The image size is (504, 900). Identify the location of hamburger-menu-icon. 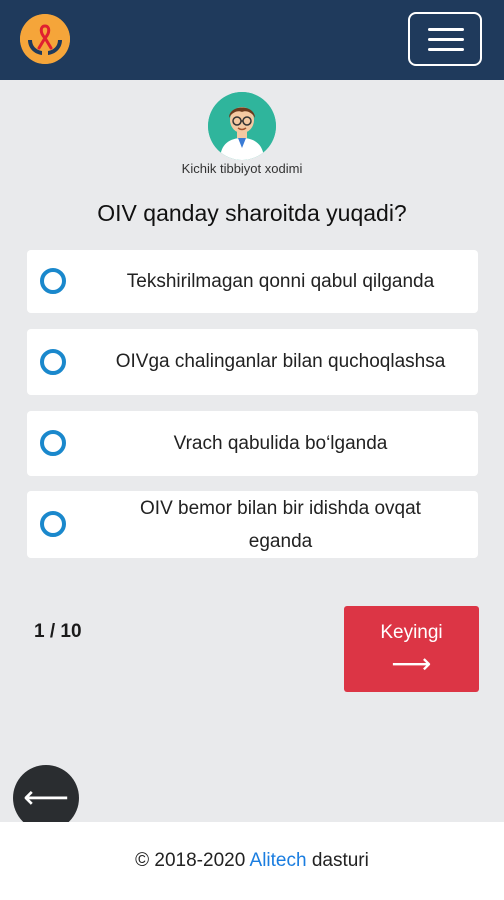
(446, 29).